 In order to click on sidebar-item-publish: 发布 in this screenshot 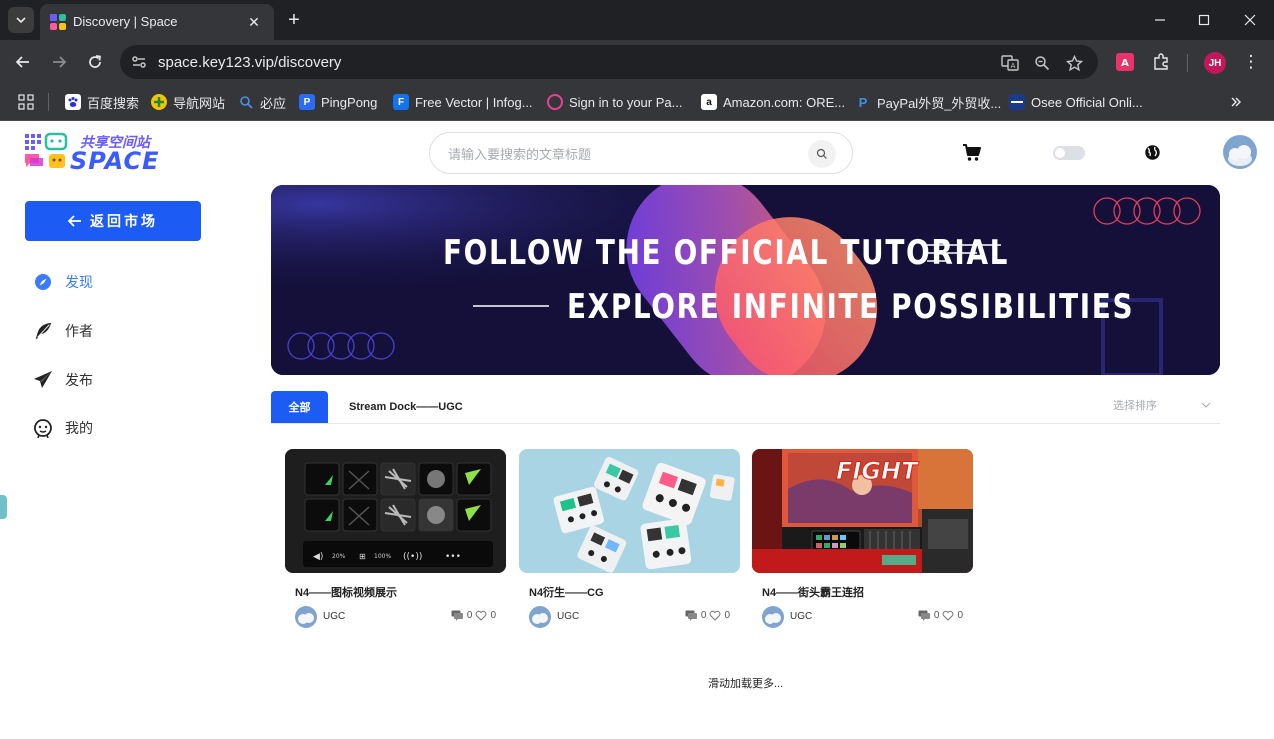, I will do `click(118, 380)`.